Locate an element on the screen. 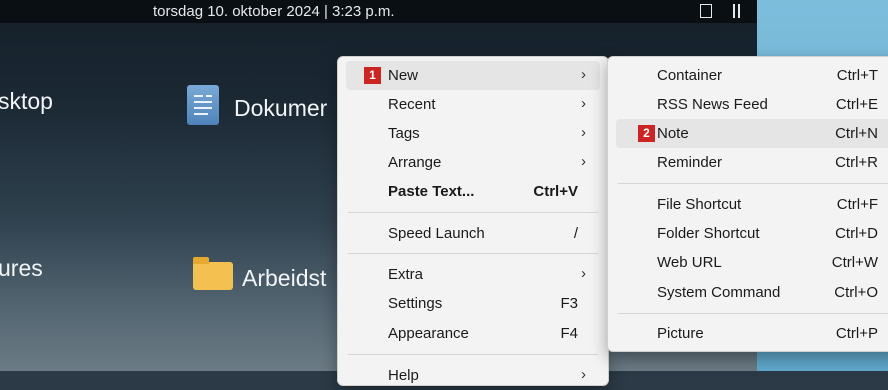  menu-item-shortcut: Ctrl+V is located at coordinates (555, 191).